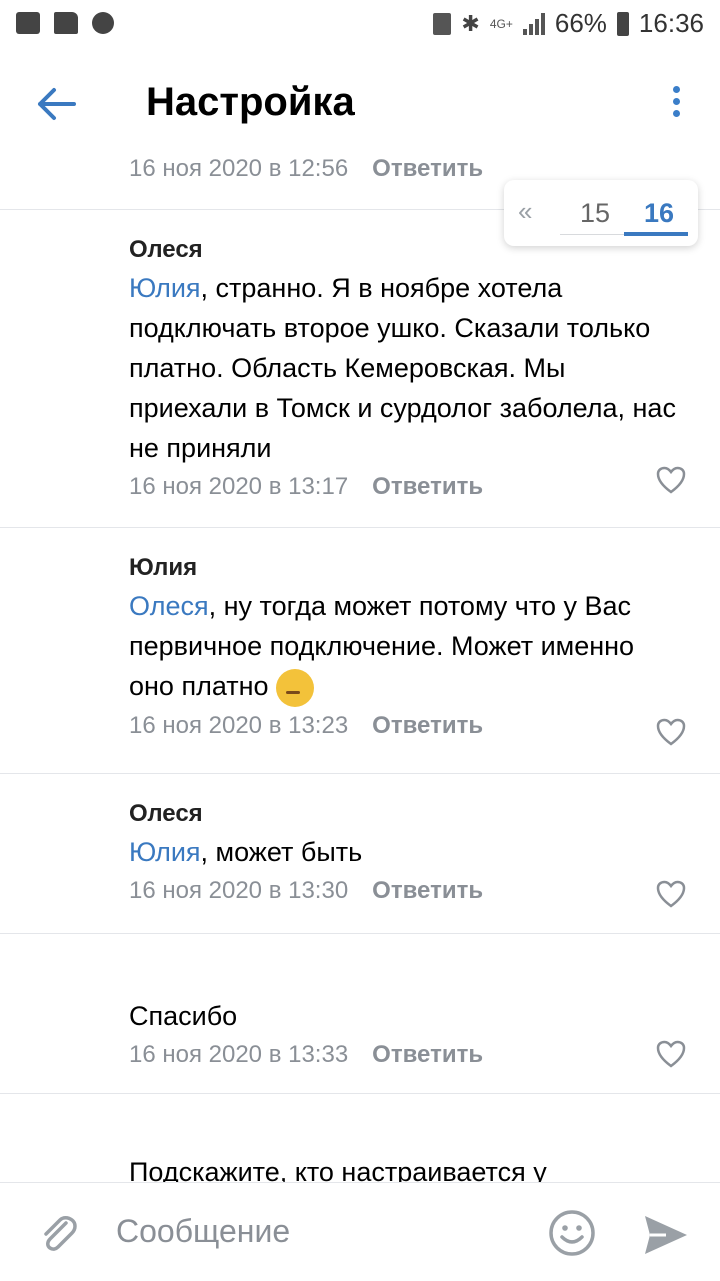  What do you see at coordinates (338, 1169) in the screenshot?
I see `comment-text: Подскажите, кто настраивается у` at bounding box center [338, 1169].